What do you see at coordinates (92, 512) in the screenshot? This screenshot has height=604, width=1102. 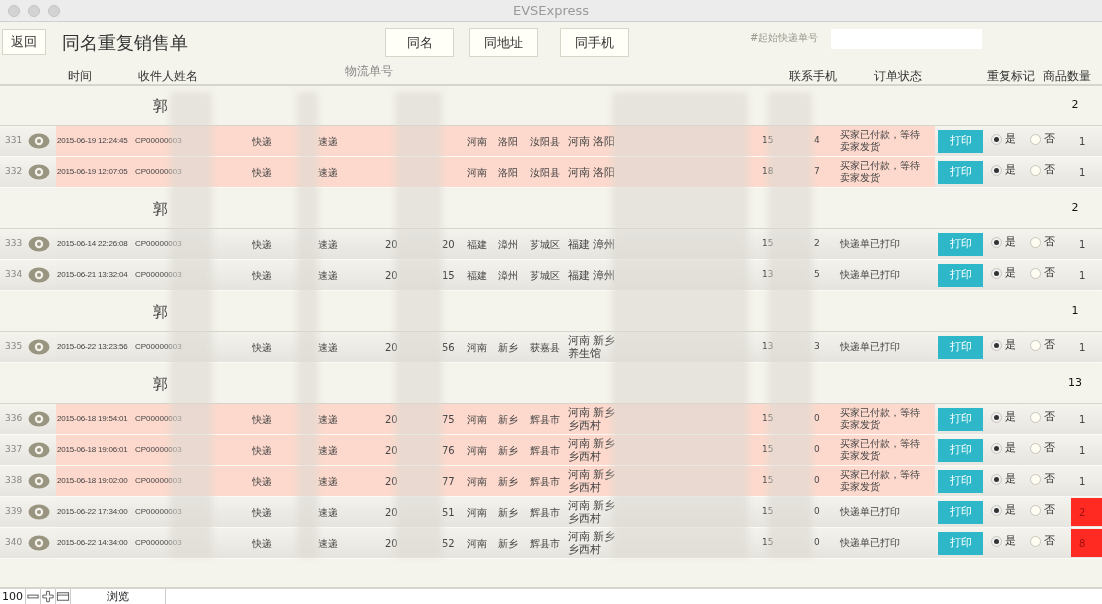 I see `date-time: 2015-06-22 17:34:00` at bounding box center [92, 512].